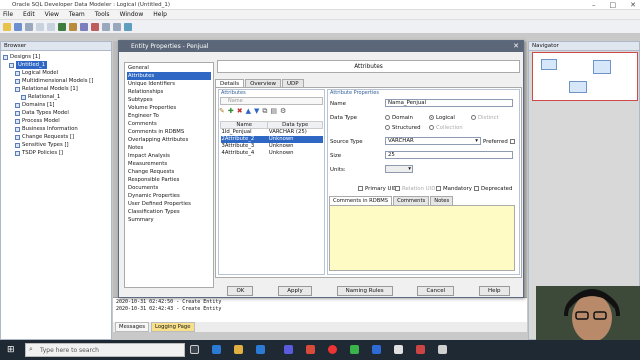 The height and width of the screenshot is (360, 640). Describe the element at coordinates (240, 111) in the screenshot. I see `delete-icon: ✖` at that location.